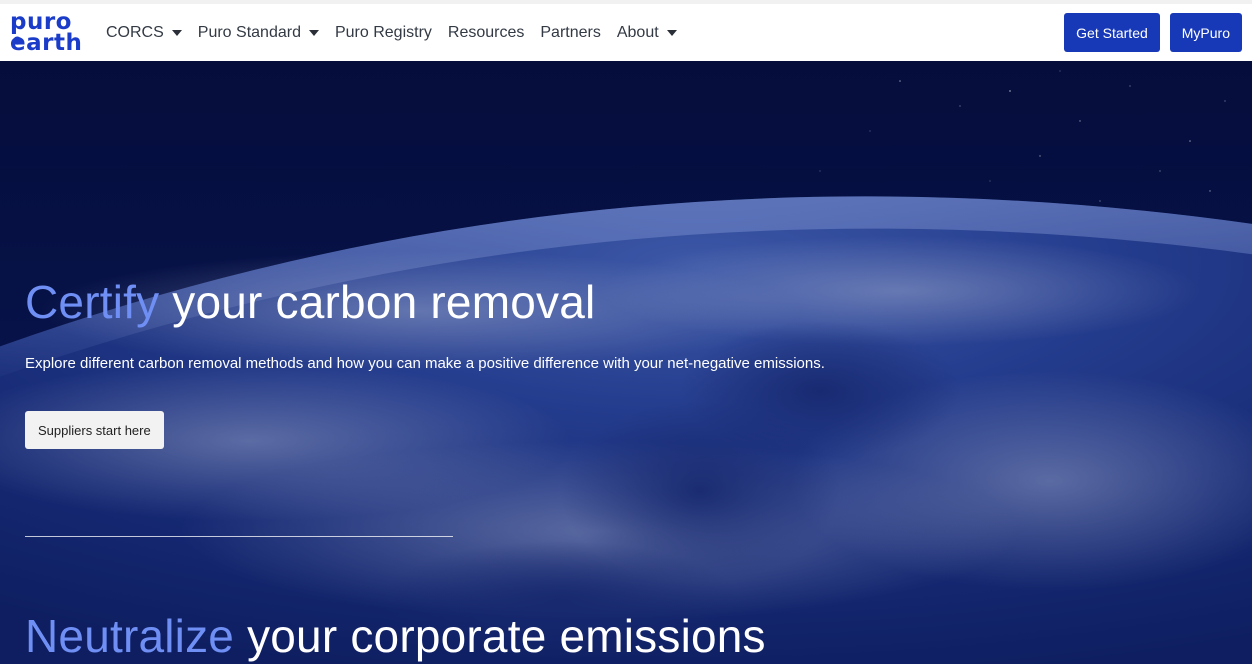  I want to click on hero-headline-neutralize: Neutralize your corporate emissions, so click(395, 636).